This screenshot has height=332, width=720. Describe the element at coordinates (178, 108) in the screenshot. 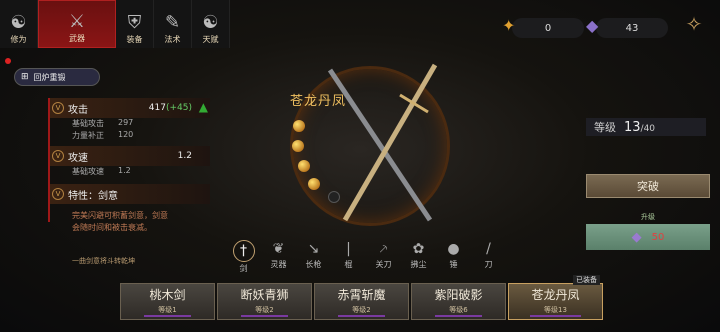

I see `attack-bonus: (+45)` at that location.